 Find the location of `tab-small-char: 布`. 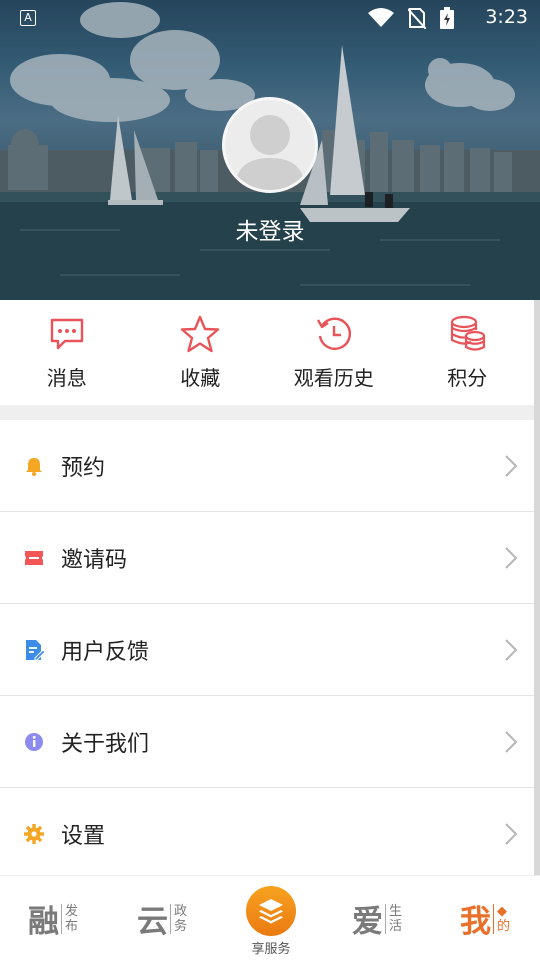

tab-small-char: 布 is located at coordinates (72, 926).